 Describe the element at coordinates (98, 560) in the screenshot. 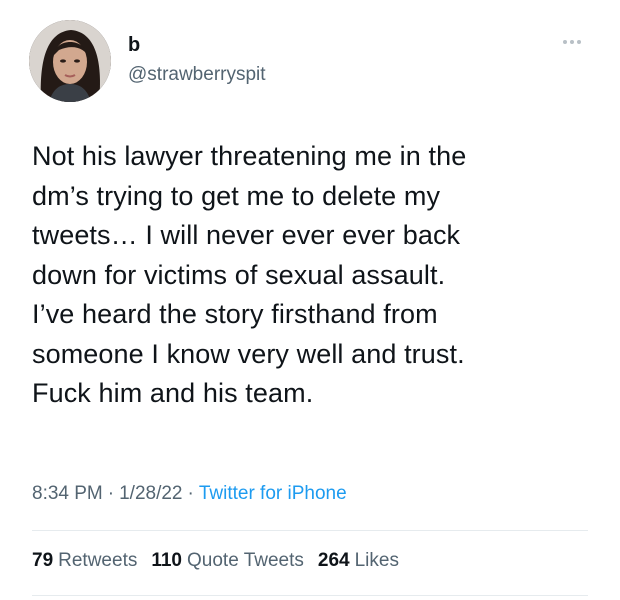

I see `retweets-label: Retweets` at that location.